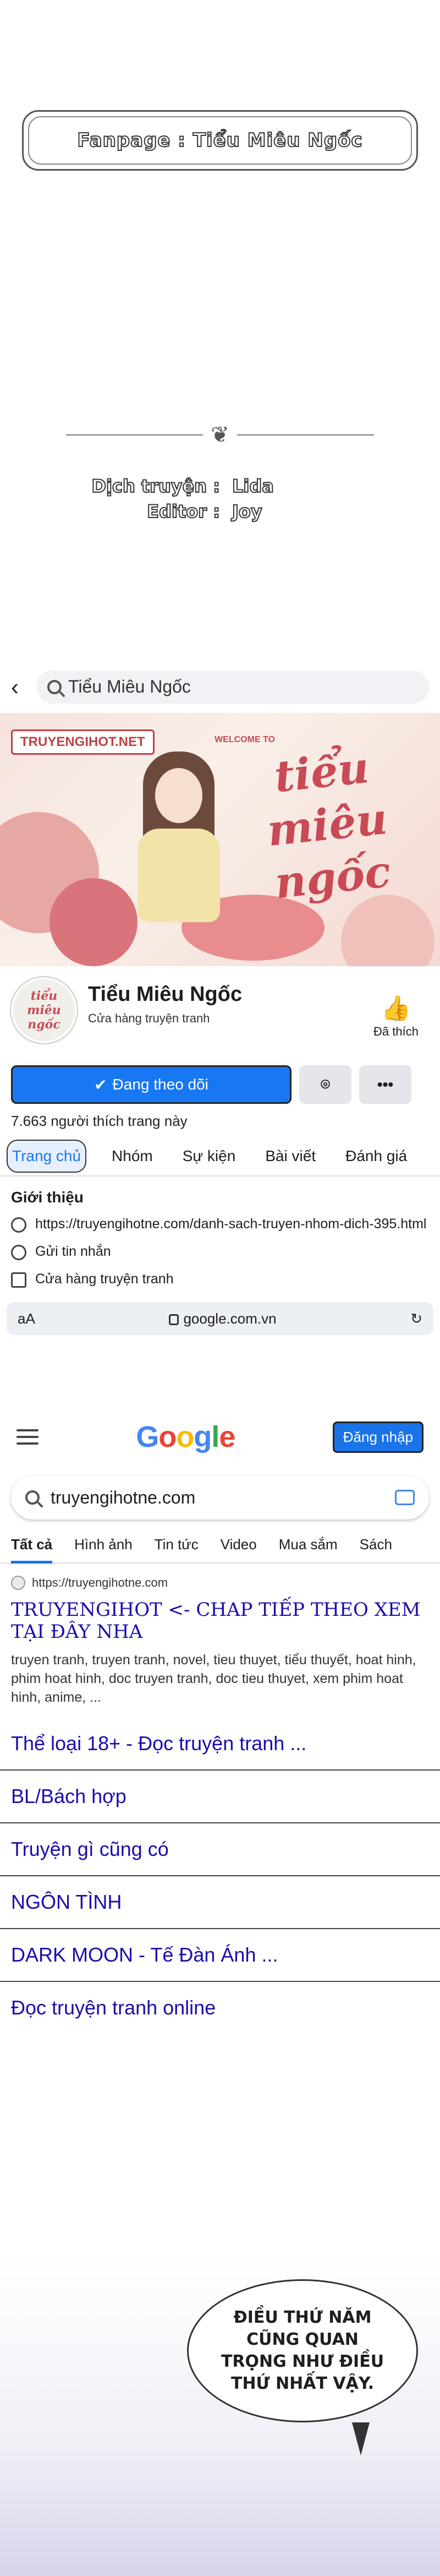  What do you see at coordinates (19, 687) in the screenshot?
I see `back-arrow-icon: ‹` at bounding box center [19, 687].